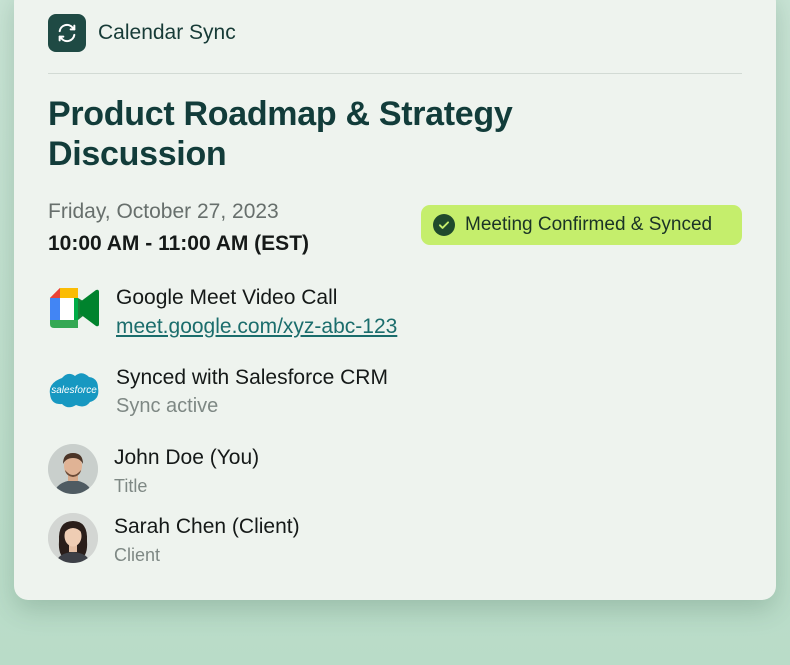  I want to click on attendee-role: Client, so click(137, 555).